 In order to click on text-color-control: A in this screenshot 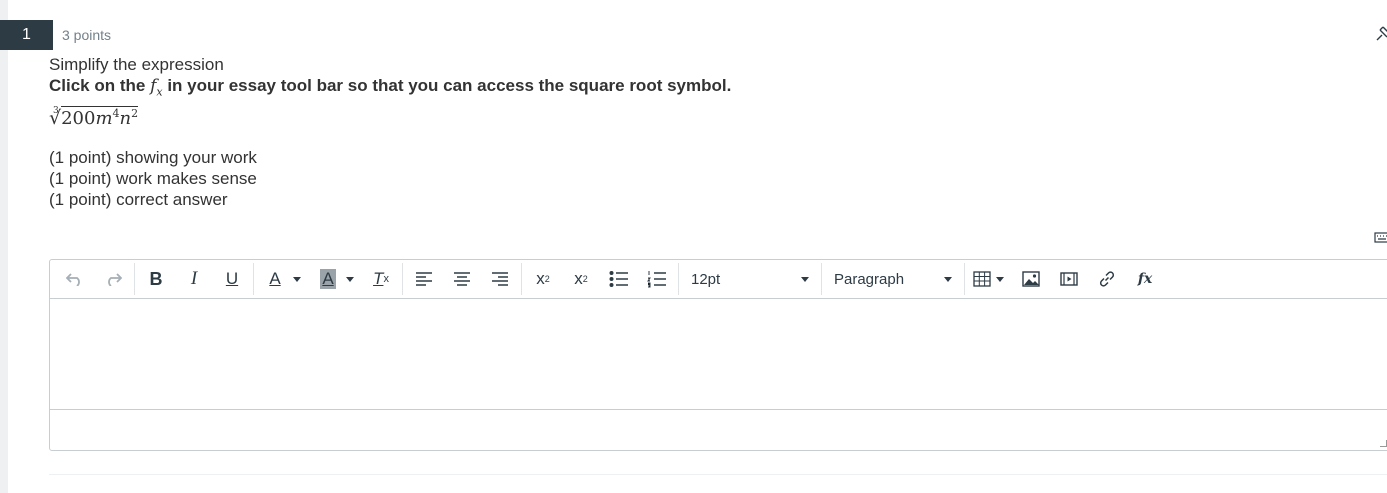, I will do `click(282, 279)`.